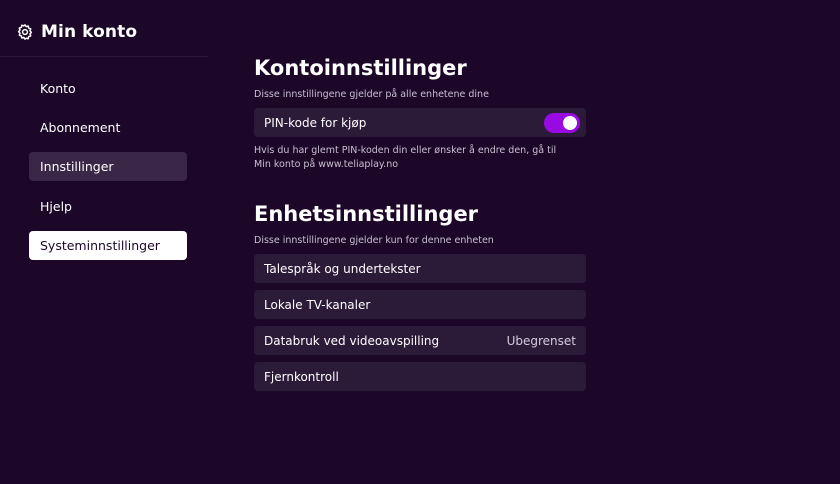 This screenshot has width=840, height=484. Describe the element at coordinates (89, 32) in the screenshot. I see `sidebar-title: Min konto` at that location.